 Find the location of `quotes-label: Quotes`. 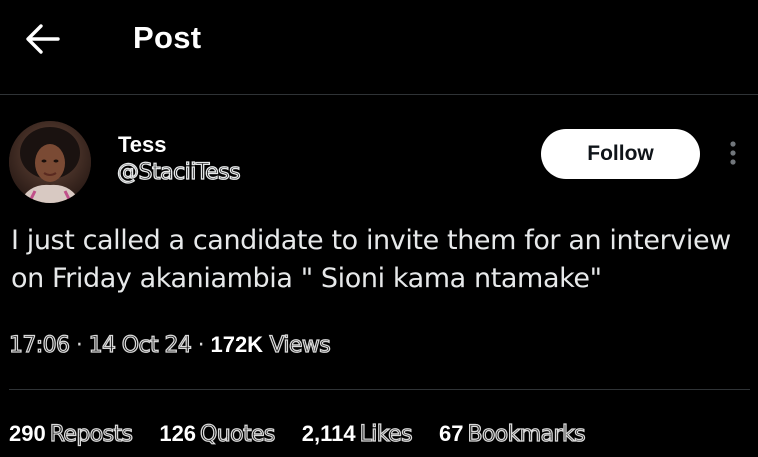

quotes-label: Quotes is located at coordinates (237, 434).